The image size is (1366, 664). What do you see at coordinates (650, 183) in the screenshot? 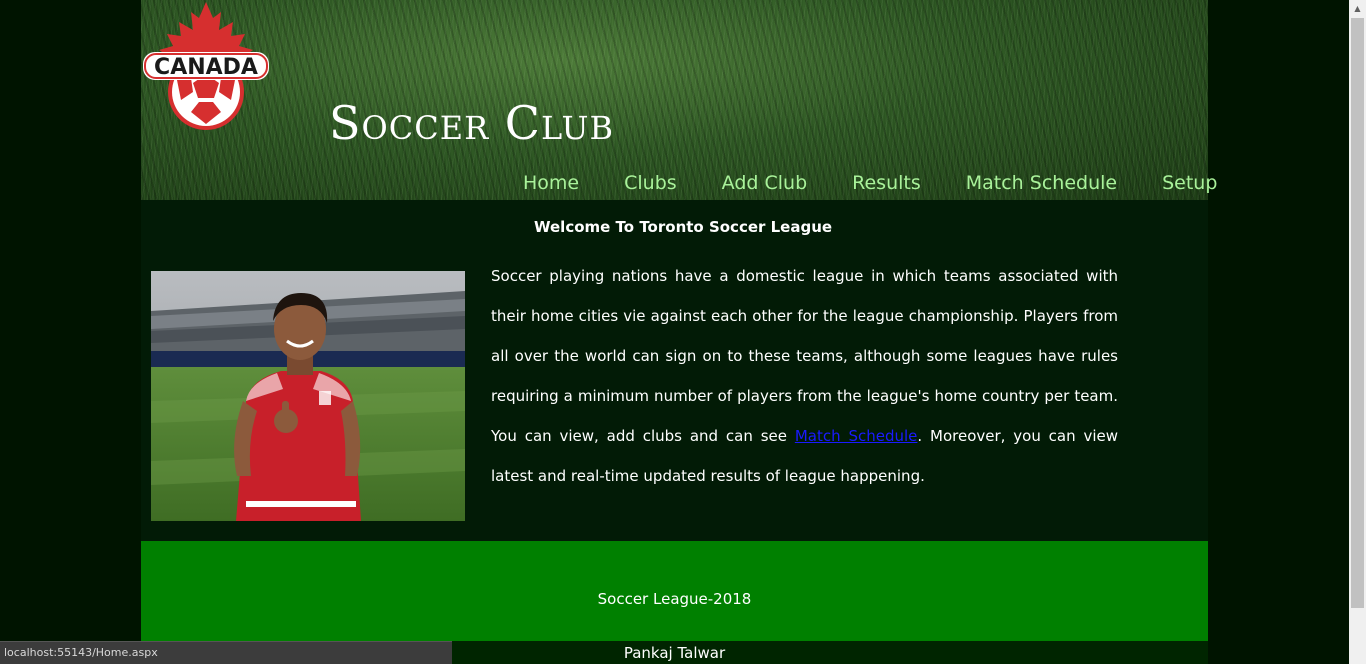
I see `nav-clubs: Clubs` at bounding box center [650, 183].